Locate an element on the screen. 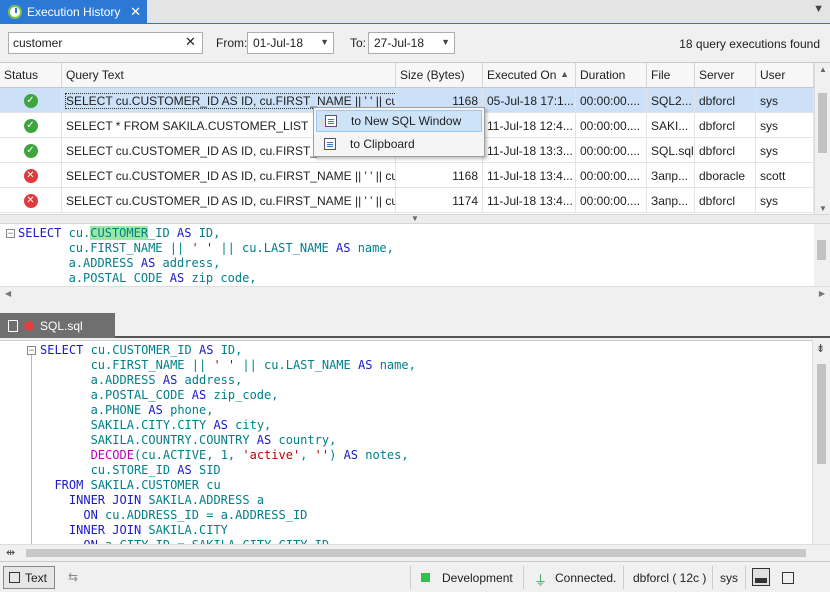  cell-size: 1168 is located at coordinates (439, 175).